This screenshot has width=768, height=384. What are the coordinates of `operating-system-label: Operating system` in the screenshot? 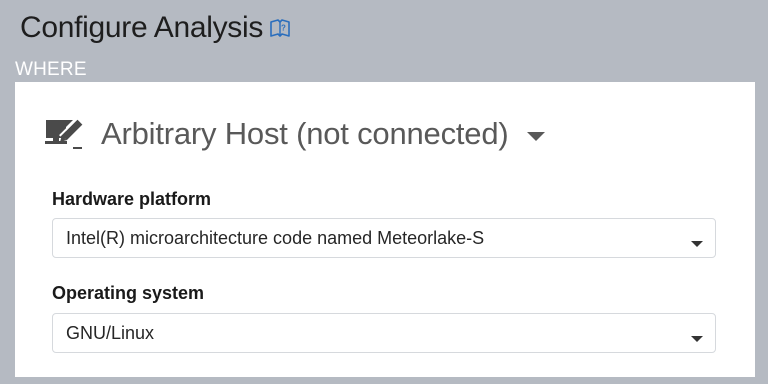 It's located at (128, 293).